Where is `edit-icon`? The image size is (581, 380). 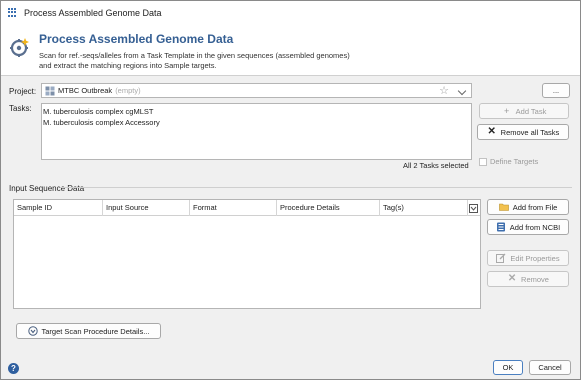 edit-icon is located at coordinates (501, 258).